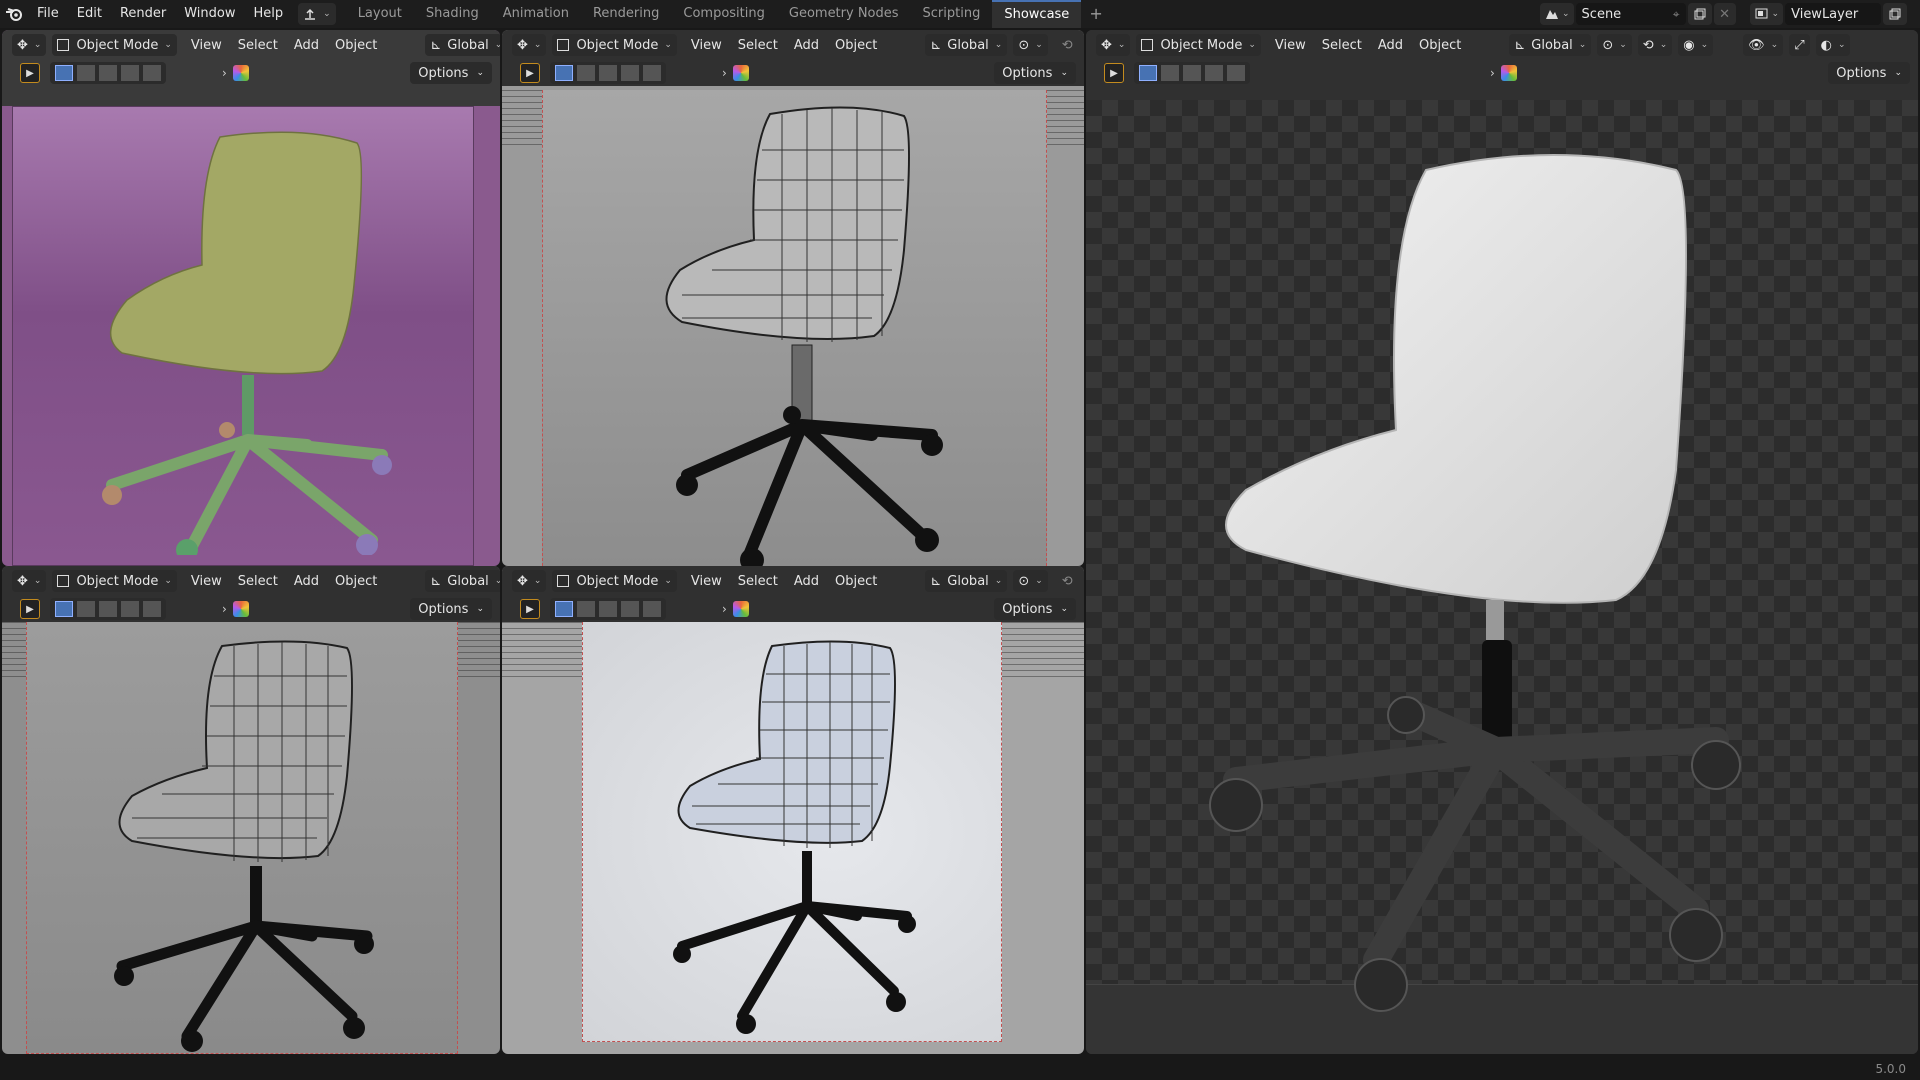 The image size is (1920, 1080). What do you see at coordinates (1895, 14) in the screenshot?
I see `new-view-layer-button` at bounding box center [1895, 14].